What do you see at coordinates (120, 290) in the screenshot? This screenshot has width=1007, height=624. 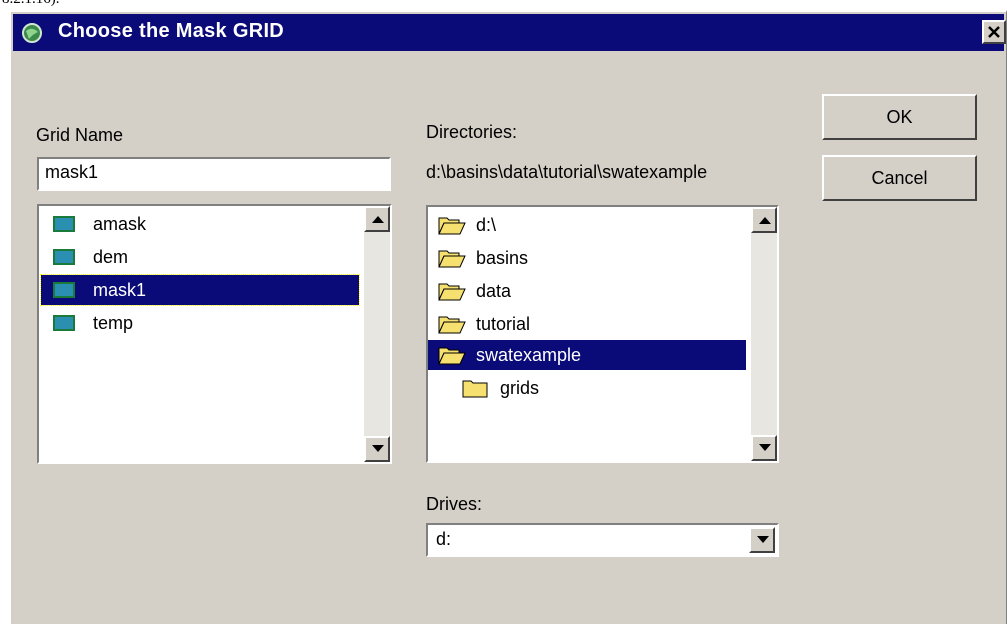 I see `grid-item-label: mask1` at bounding box center [120, 290].